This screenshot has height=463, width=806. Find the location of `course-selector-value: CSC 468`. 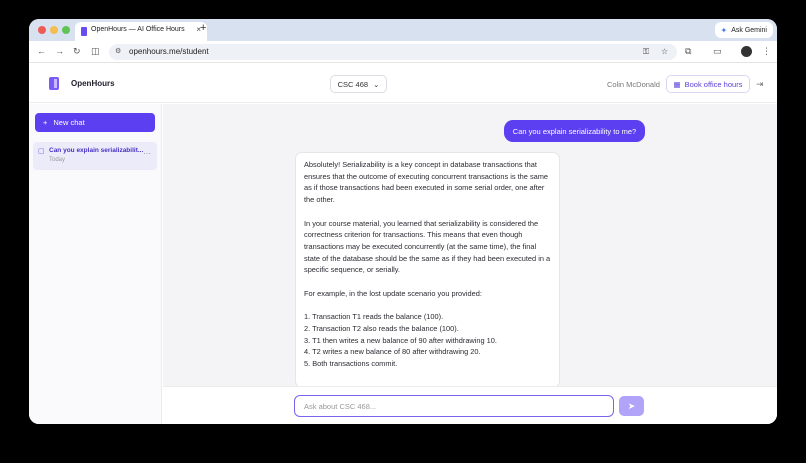

course-selector-value: CSC 468 is located at coordinates (353, 84).